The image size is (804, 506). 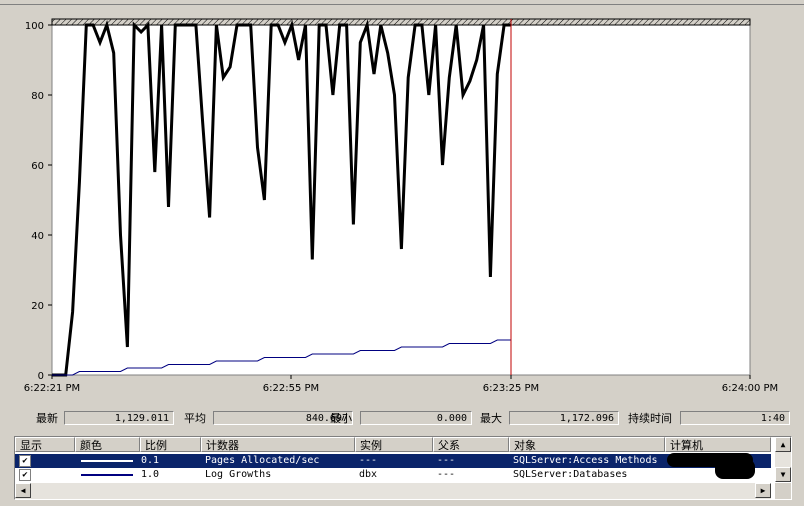 What do you see at coordinates (585, 460) in the screenshot?
I see `object-cell: SQLServer:Access Methods` at bounding box center [585, 460].